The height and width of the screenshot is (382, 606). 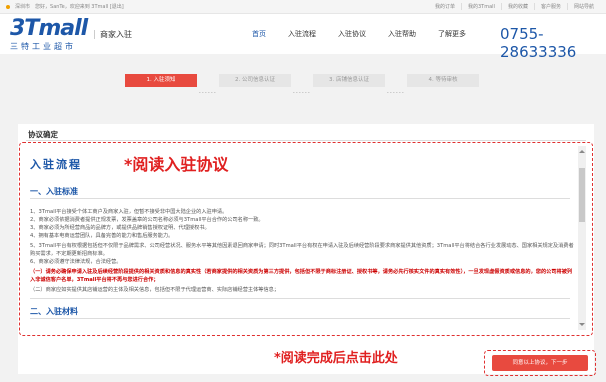 I want to click on step-1: 1. 入驻须知, so click(x=161, y=80).